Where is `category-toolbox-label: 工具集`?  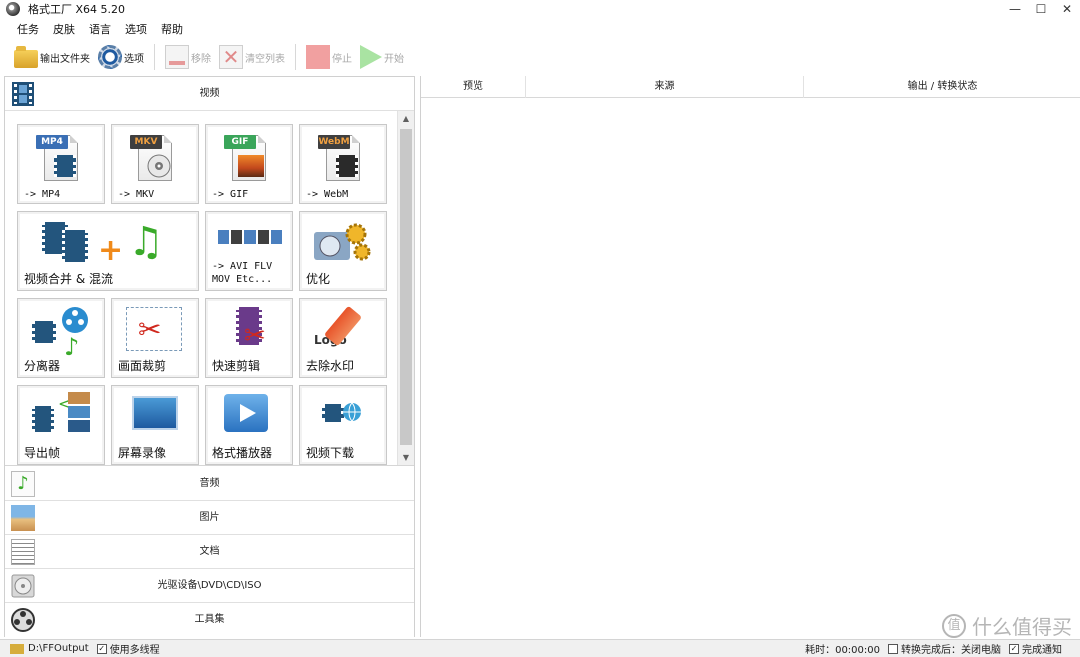 category-toolbox-label: 工具集 is located at coordinates (209, 619).